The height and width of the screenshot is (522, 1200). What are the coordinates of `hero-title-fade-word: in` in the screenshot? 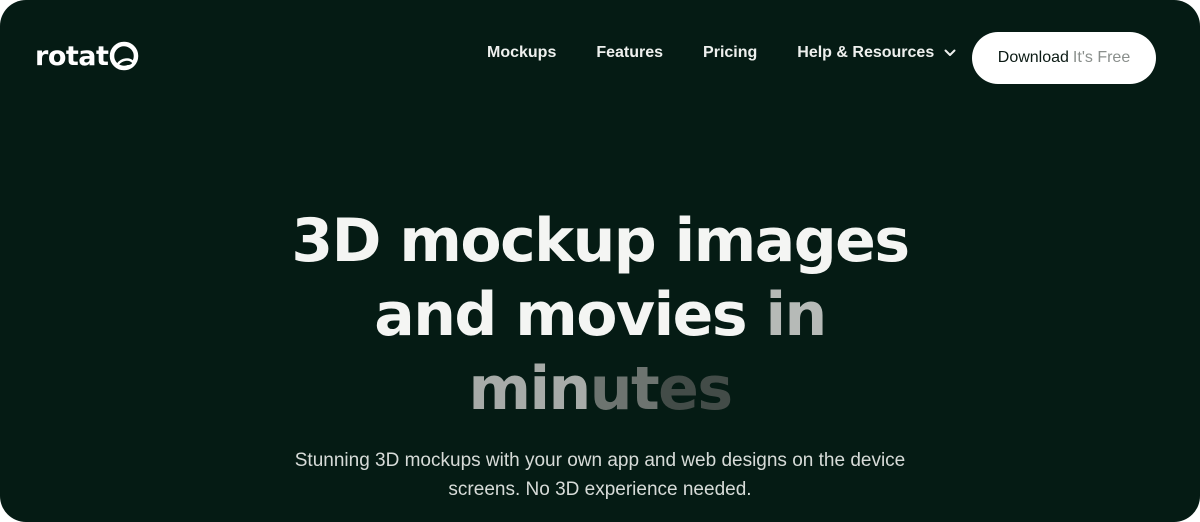 It's located at (796, 315).